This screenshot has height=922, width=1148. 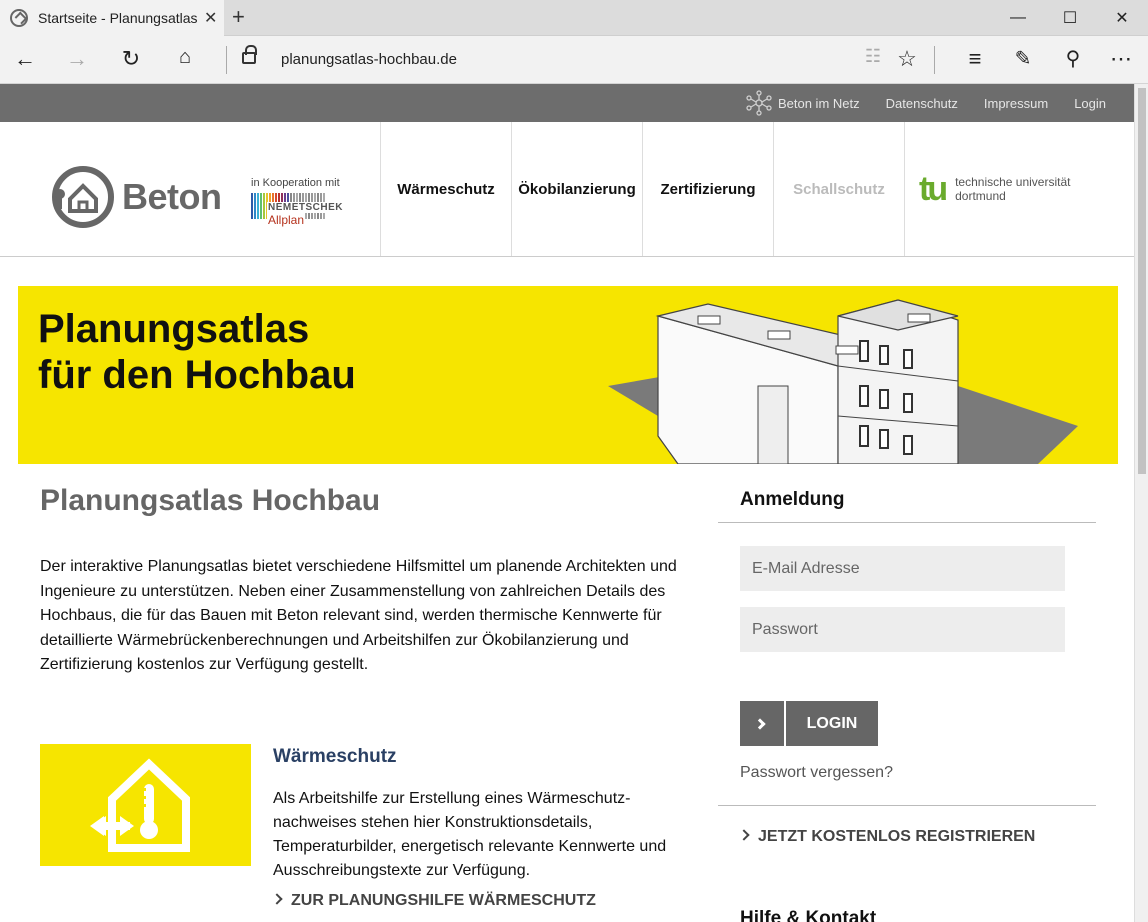 What do you see at coordinates (1122, 18) in the screenshot?
I see `close-window-icon: ✕` at bounding box center [1122, 18].